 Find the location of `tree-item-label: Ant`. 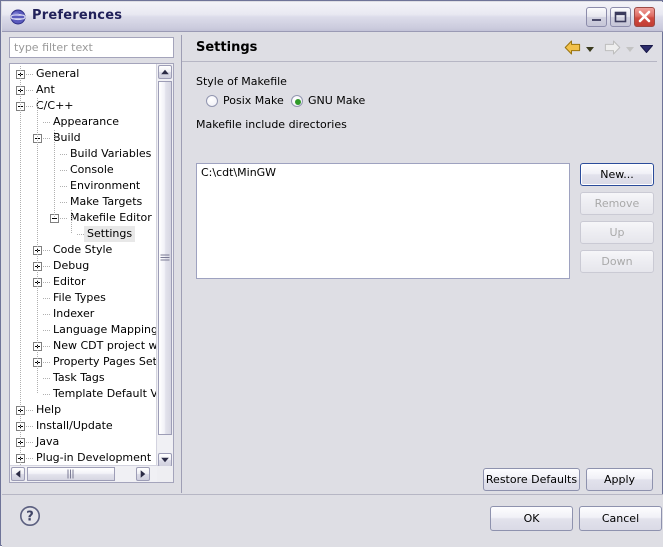

tree-item-label: Ant is located at coordinates (45, 90).